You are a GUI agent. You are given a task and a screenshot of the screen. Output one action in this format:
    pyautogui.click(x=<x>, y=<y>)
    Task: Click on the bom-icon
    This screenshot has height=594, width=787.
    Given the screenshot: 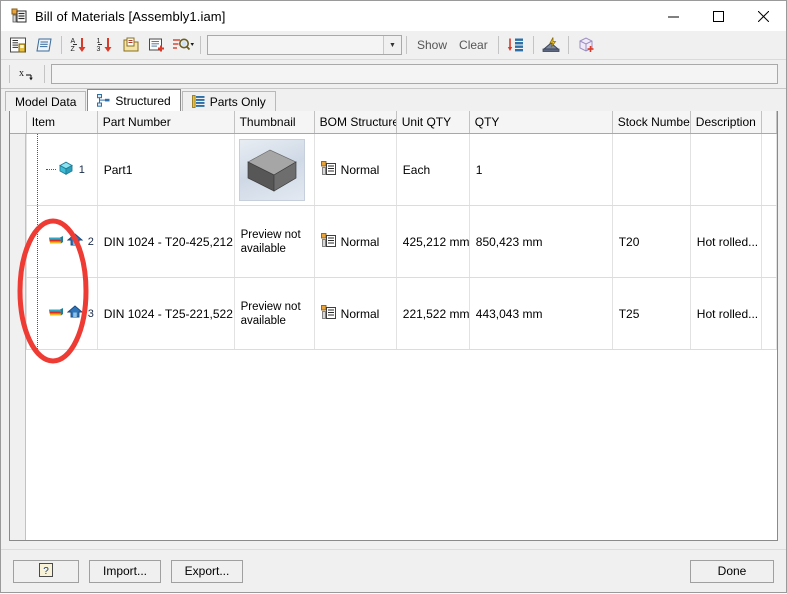 What is the action you would take?
    pyautogui.click(x=19, y=16)
    